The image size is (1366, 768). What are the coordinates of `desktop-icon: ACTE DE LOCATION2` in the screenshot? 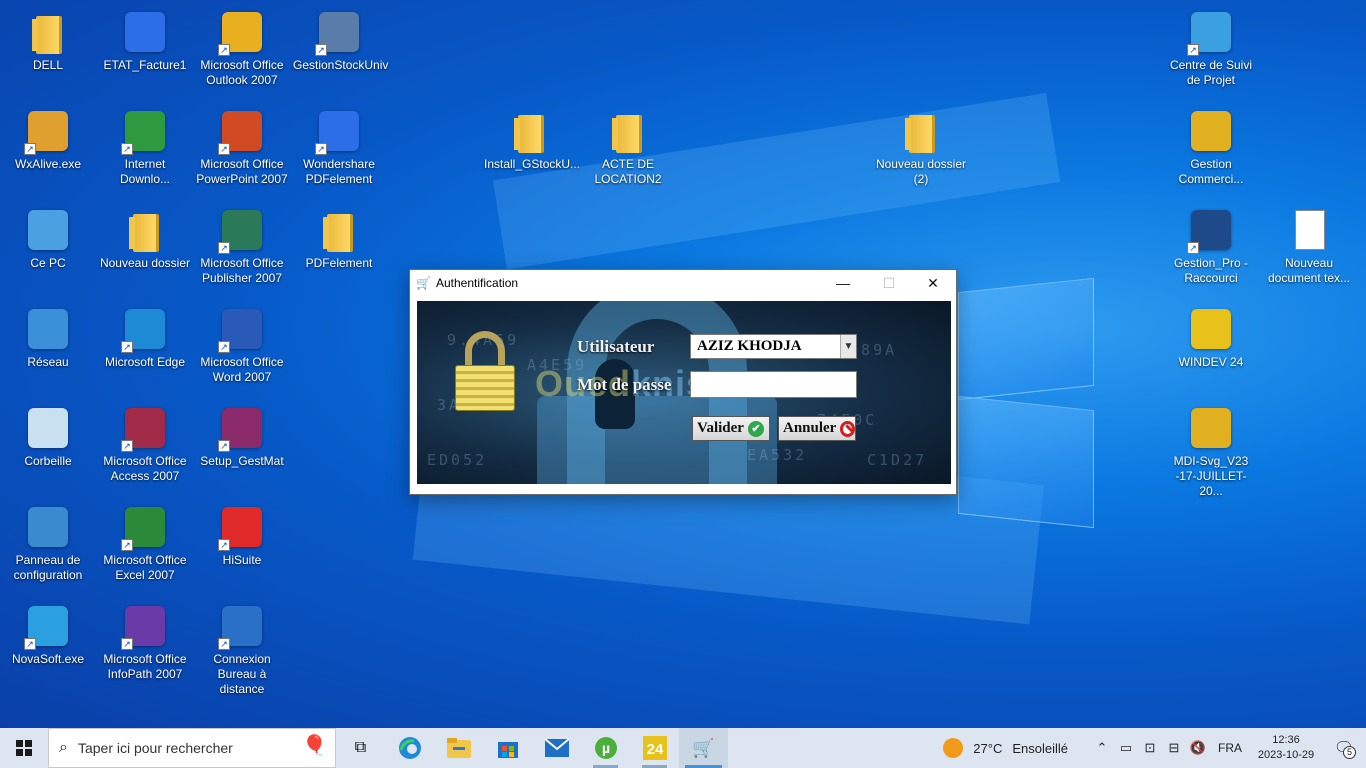 It's located at (628, 147).